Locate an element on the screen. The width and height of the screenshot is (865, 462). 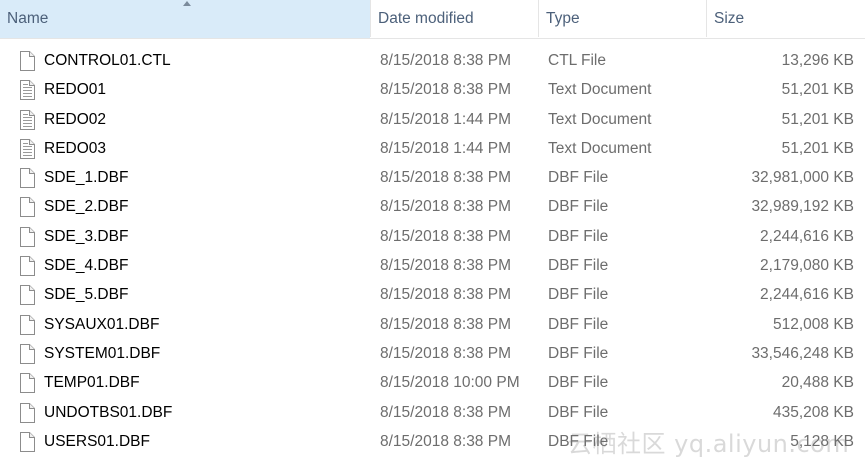
column-header-name-label: Name is located at coordinates (28, 18).